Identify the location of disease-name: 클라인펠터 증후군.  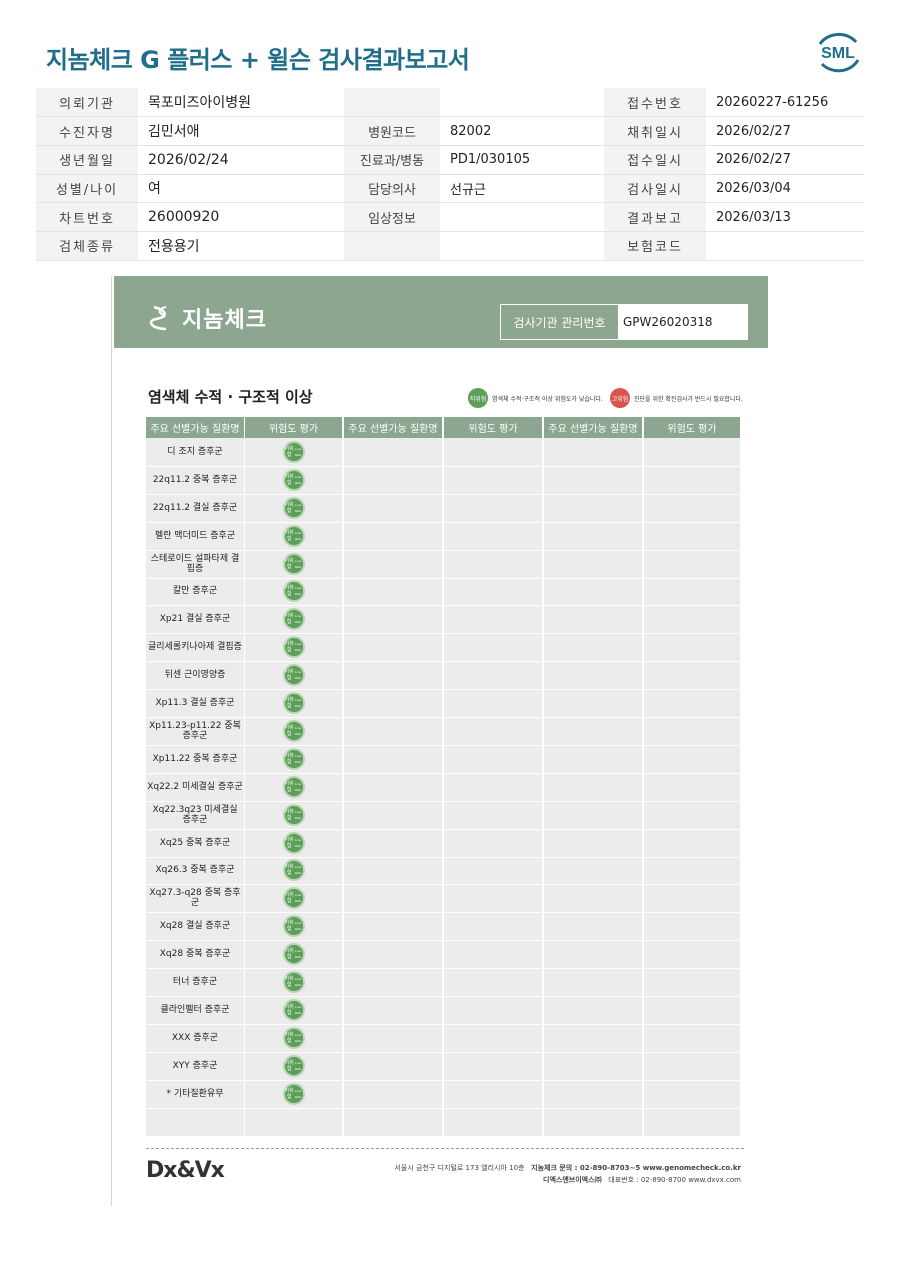
(195, 1009).